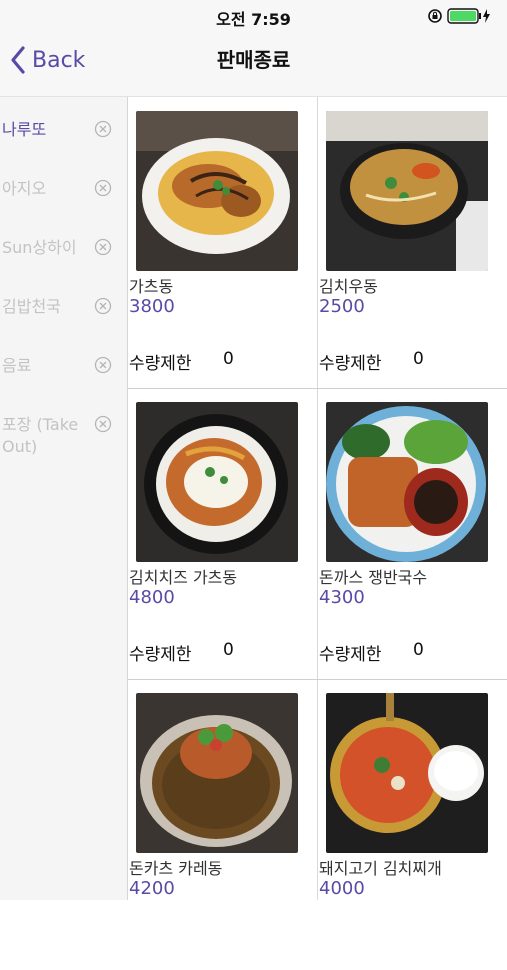 The height and width of the screenshot is (970, 507). Describe the element at coordinates (342, 597) in the screenshot. I see `product-price: 4300` at that location.